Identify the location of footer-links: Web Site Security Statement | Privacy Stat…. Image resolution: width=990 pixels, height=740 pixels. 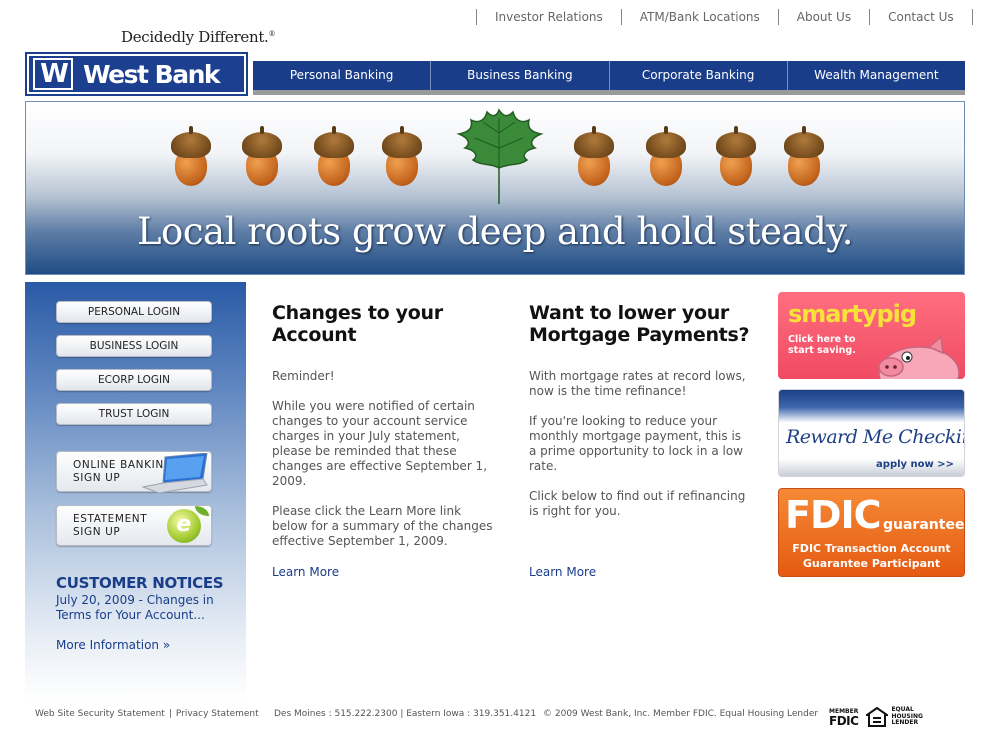
(147, 714).